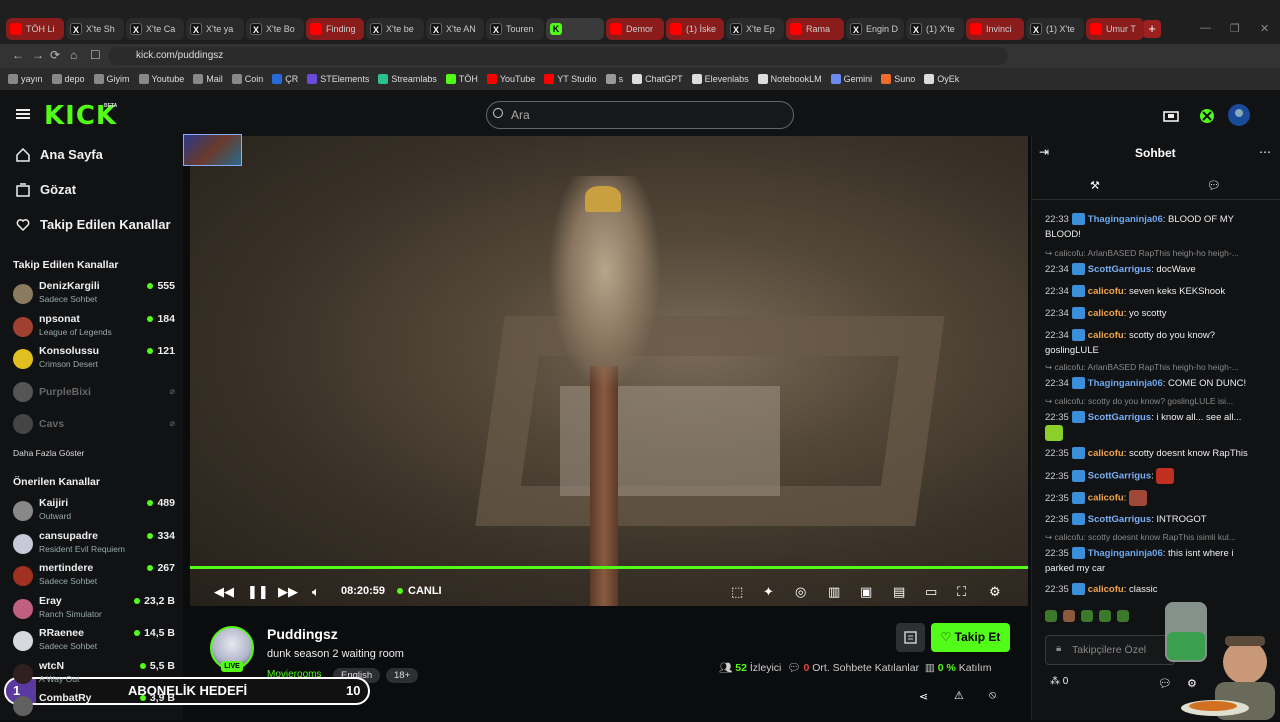 This screenshot has width=1280, height=722. Describe the element at coordinates (815, 29) in the screenshot. I see `browser-tab: Rama` at that location.